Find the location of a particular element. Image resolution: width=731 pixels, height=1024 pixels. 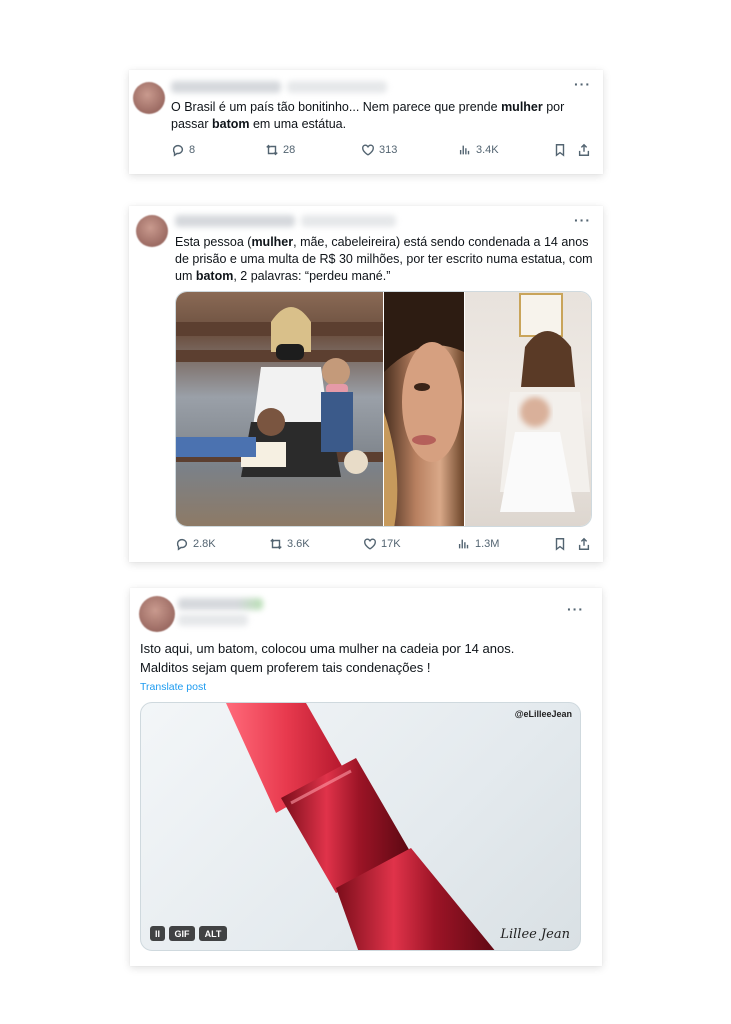

lipstick-gif: @eLilleeJean II GIF ALT Lillee Jean is located at coordinates (360, 826).